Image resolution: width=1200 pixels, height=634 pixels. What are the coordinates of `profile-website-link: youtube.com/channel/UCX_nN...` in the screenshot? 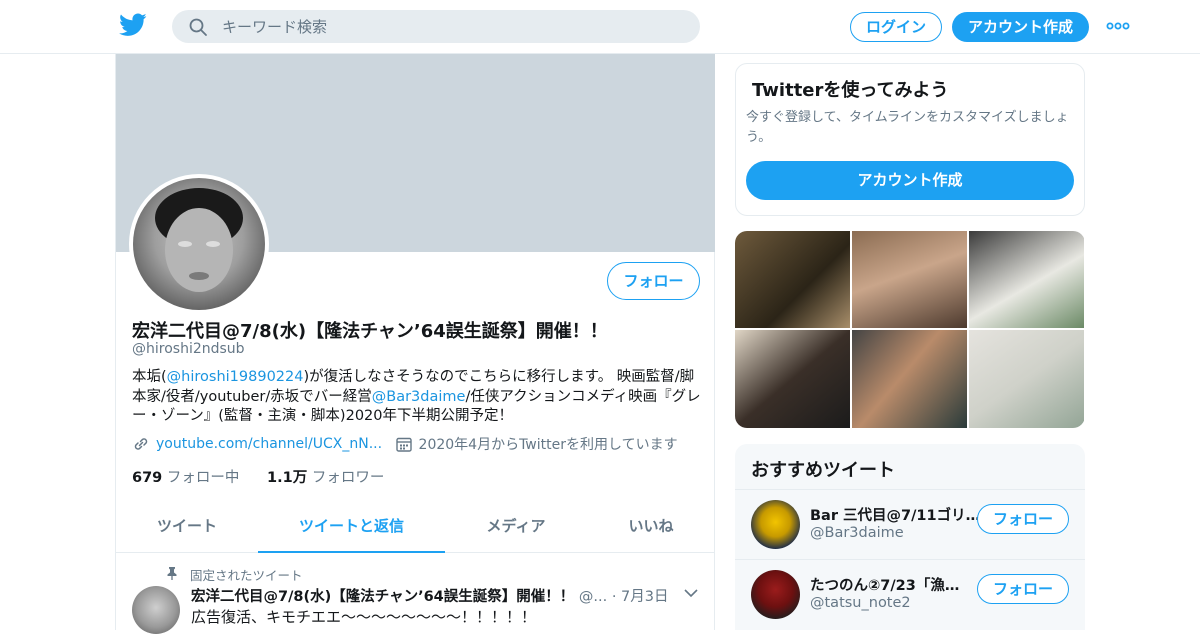 It's located at (269, 444).